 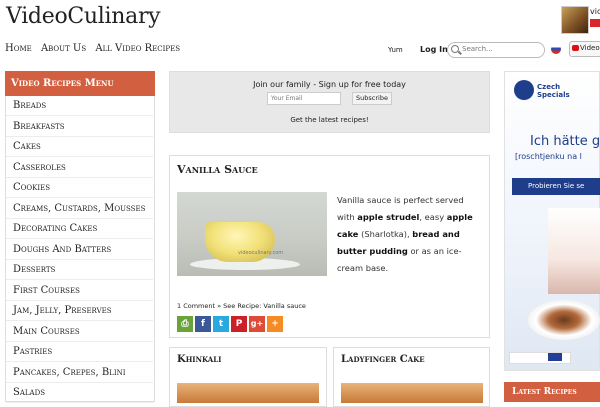 What do you see at coordinates (329, 120) in the screenshot?
I see `signup-subtitle: Get the latest recipes!` at bounding box center [329, 120].